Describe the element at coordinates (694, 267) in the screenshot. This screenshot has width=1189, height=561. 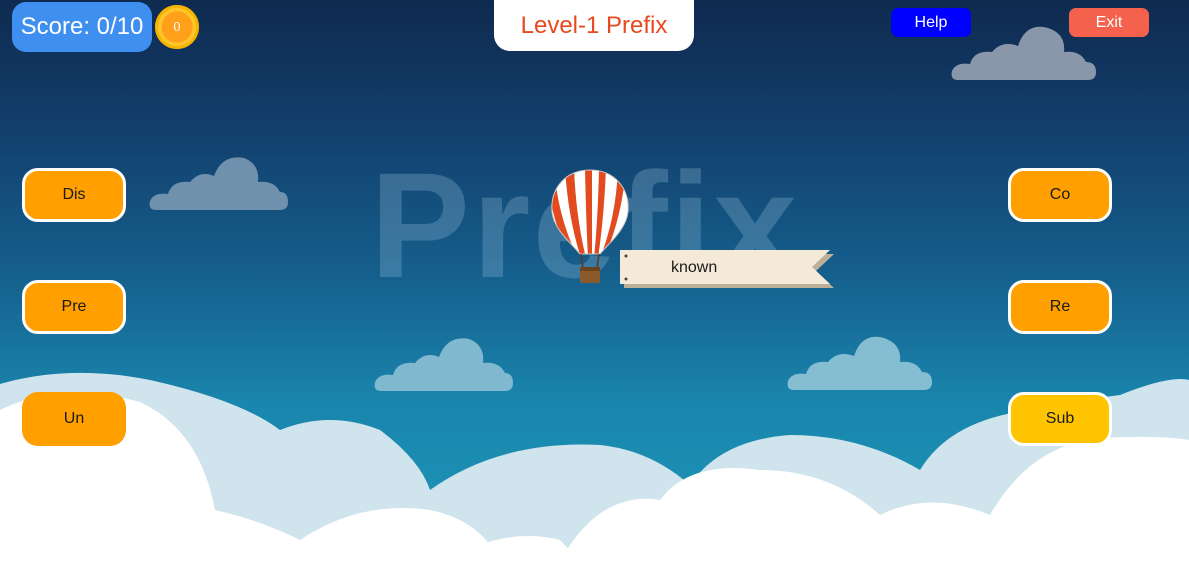
I see `target-word: known` at that location.